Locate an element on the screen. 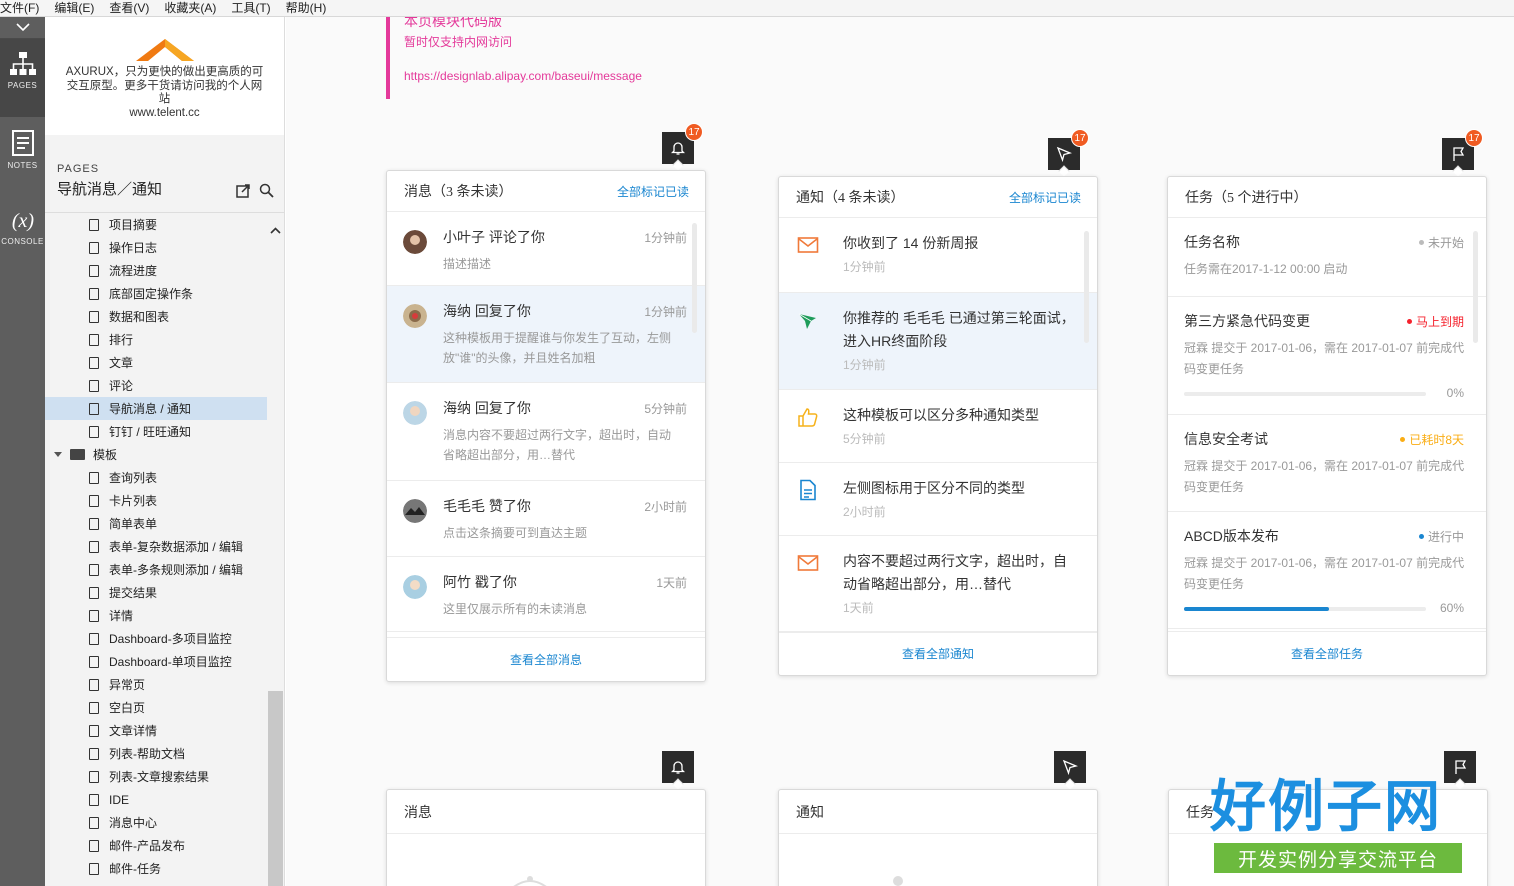 The image size is (1514, 886). tree-item: 列表-帮助文档 is located at coordinates (156, 753).